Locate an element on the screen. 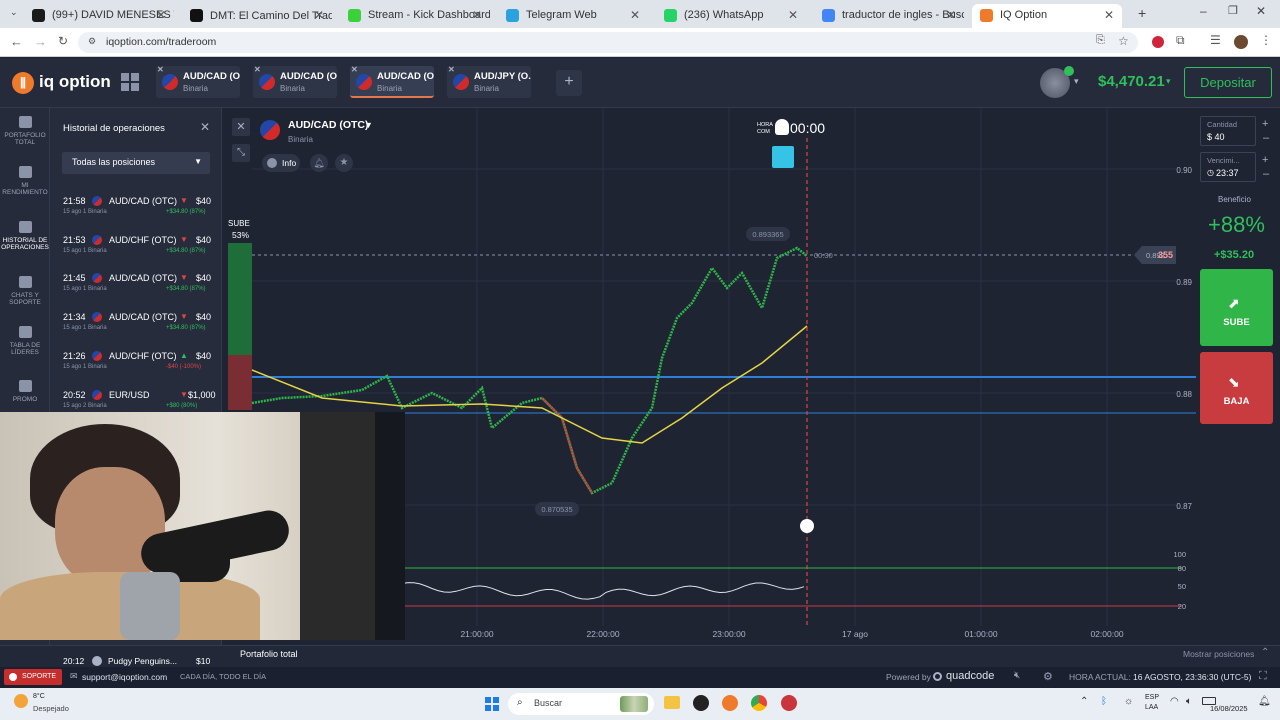  profile-avatar is located at coordinates (1241, 42).